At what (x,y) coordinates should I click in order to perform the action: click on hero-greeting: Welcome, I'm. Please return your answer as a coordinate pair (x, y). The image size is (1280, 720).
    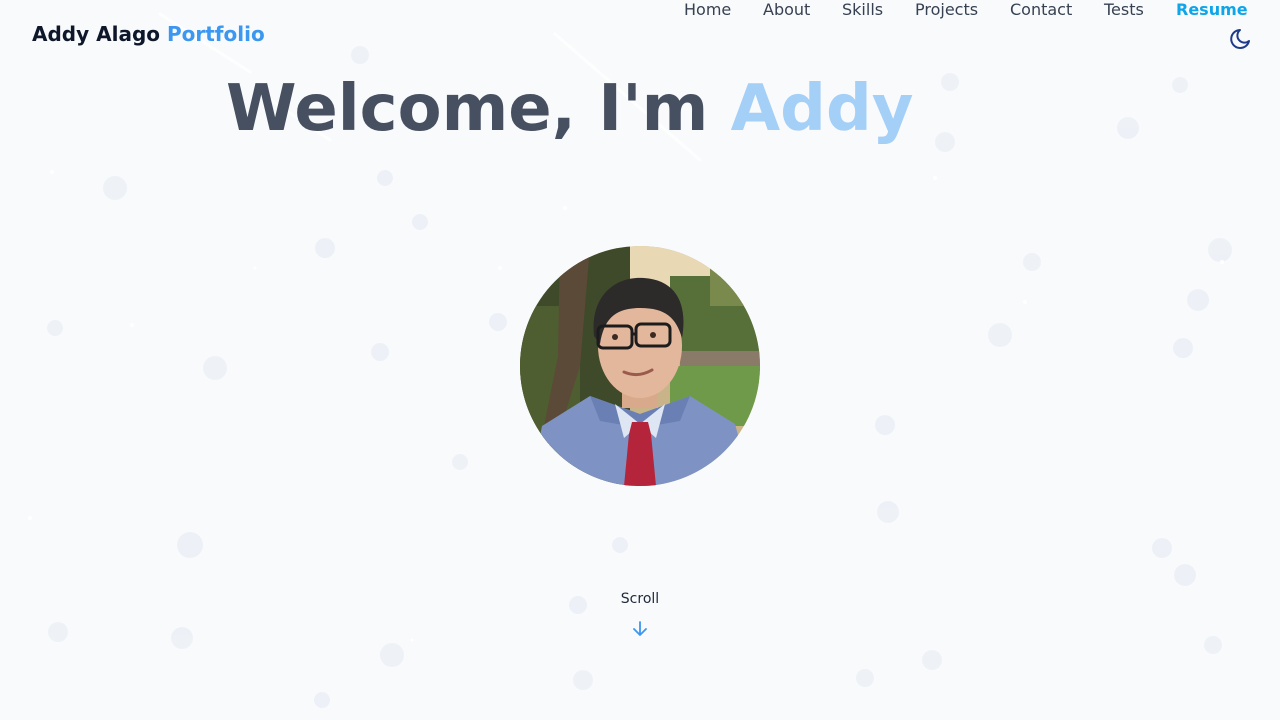
    Looking at the image, I should click on (467, 109).